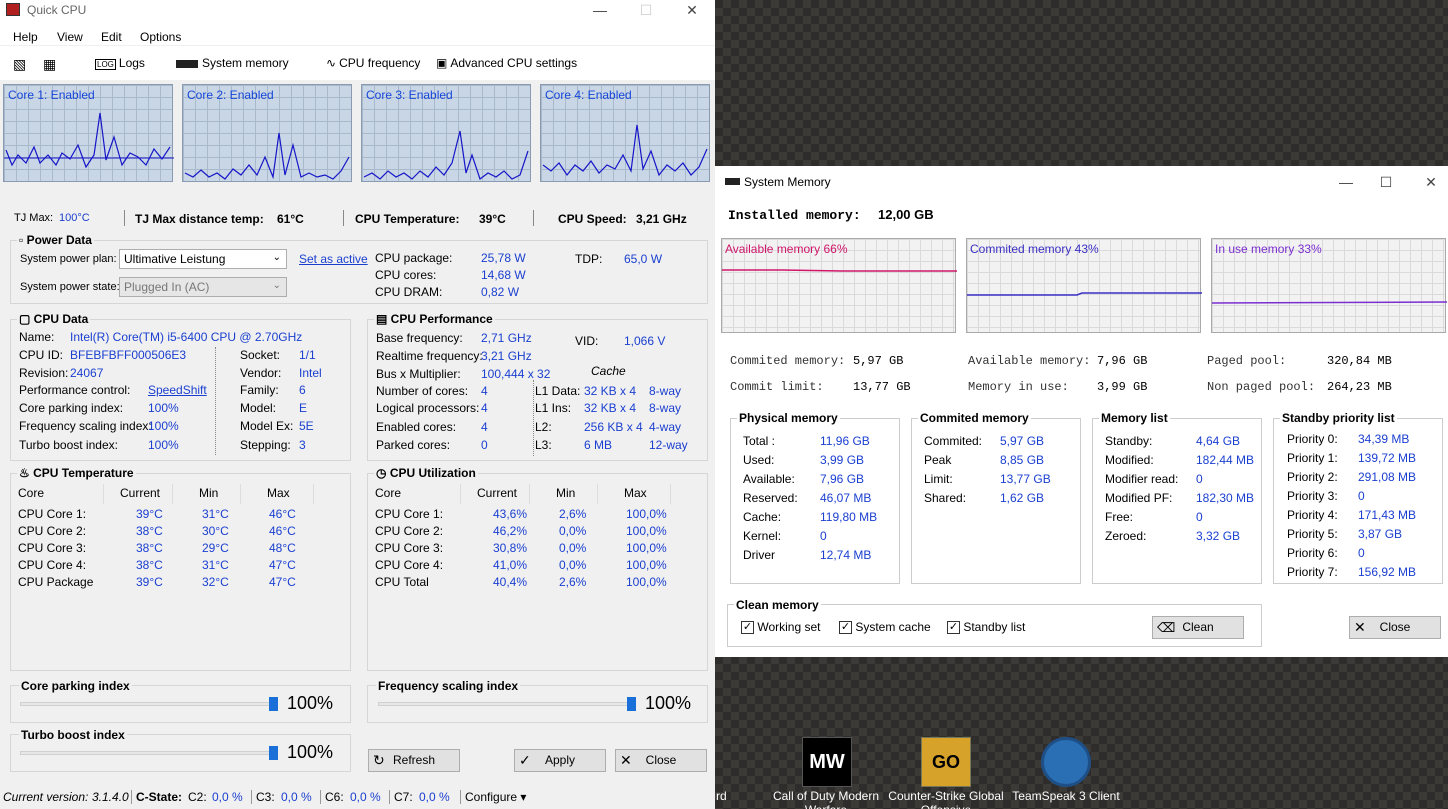  I want to click on table-cell: 40,4%, so click(510, 582).